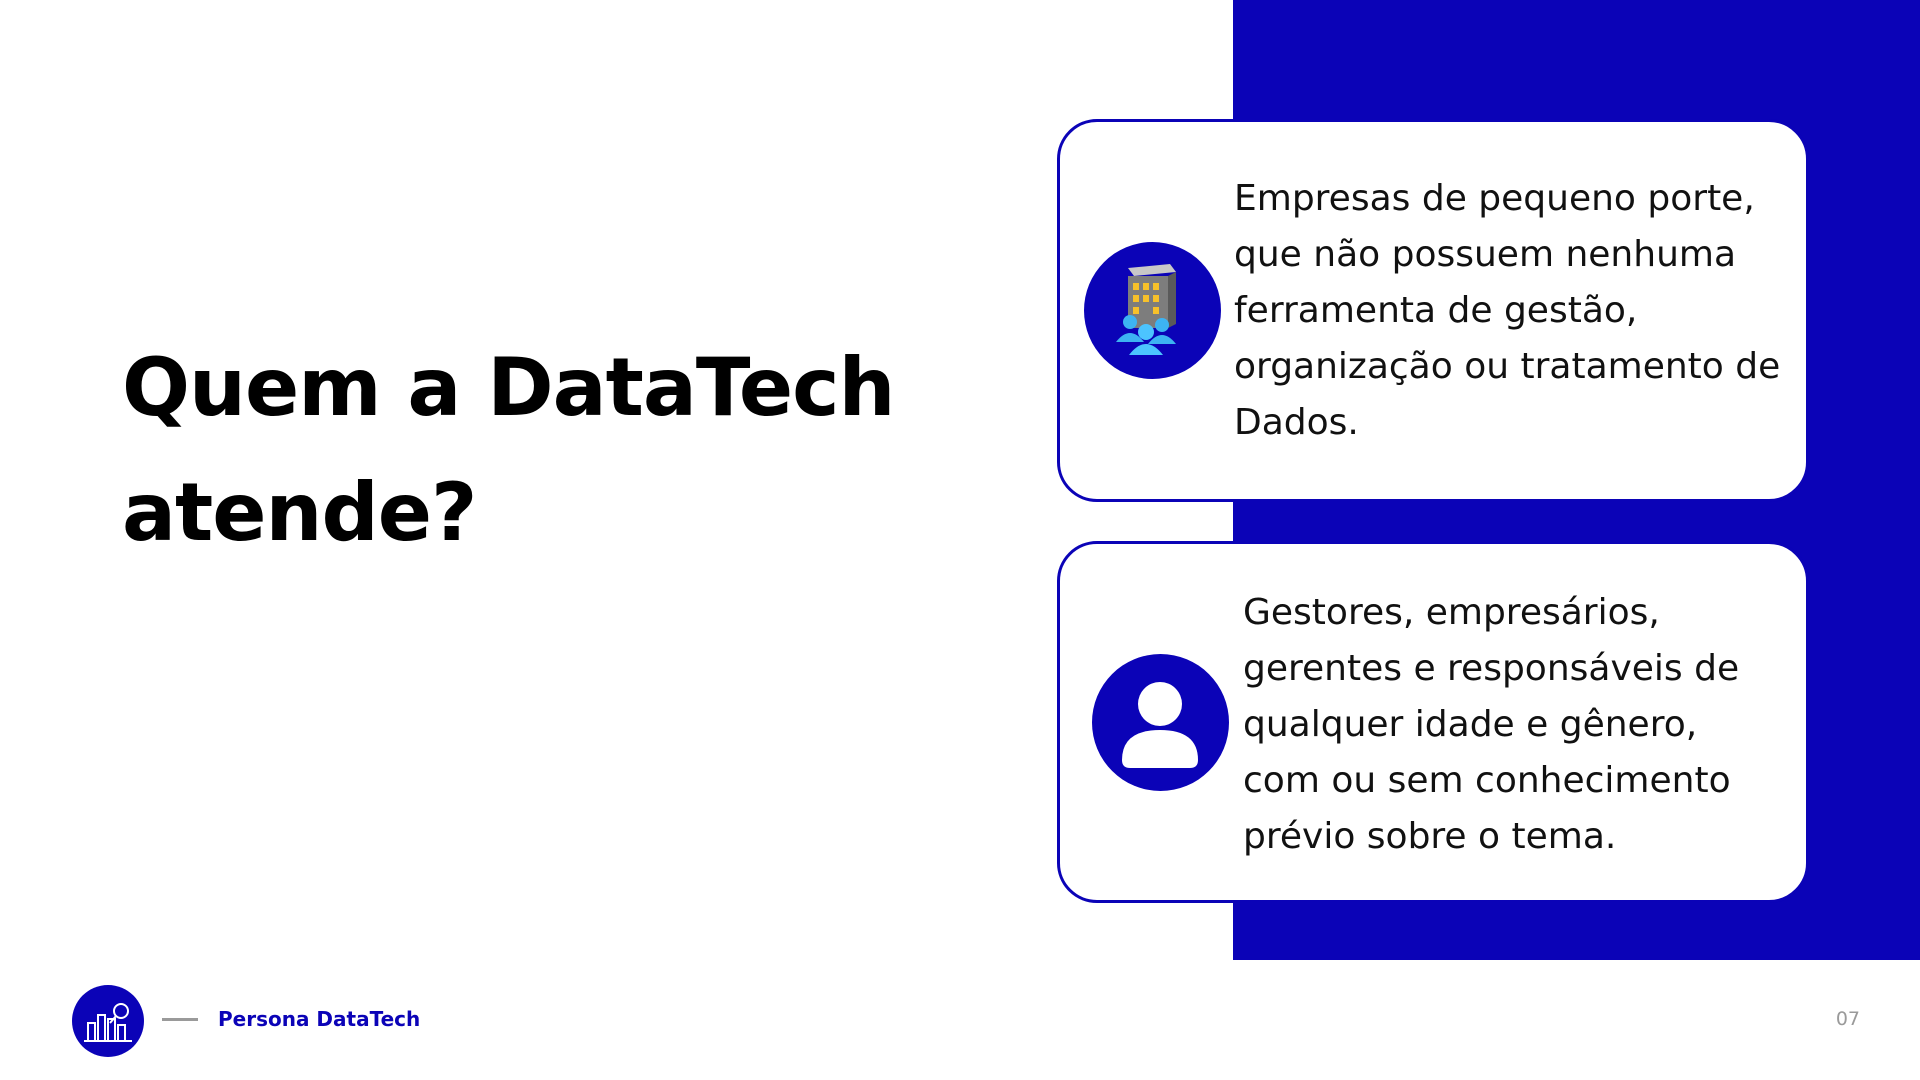 The width and height of the screenshot is (1920, 1080). I want to click on footer-divider, so click(180, 1019).